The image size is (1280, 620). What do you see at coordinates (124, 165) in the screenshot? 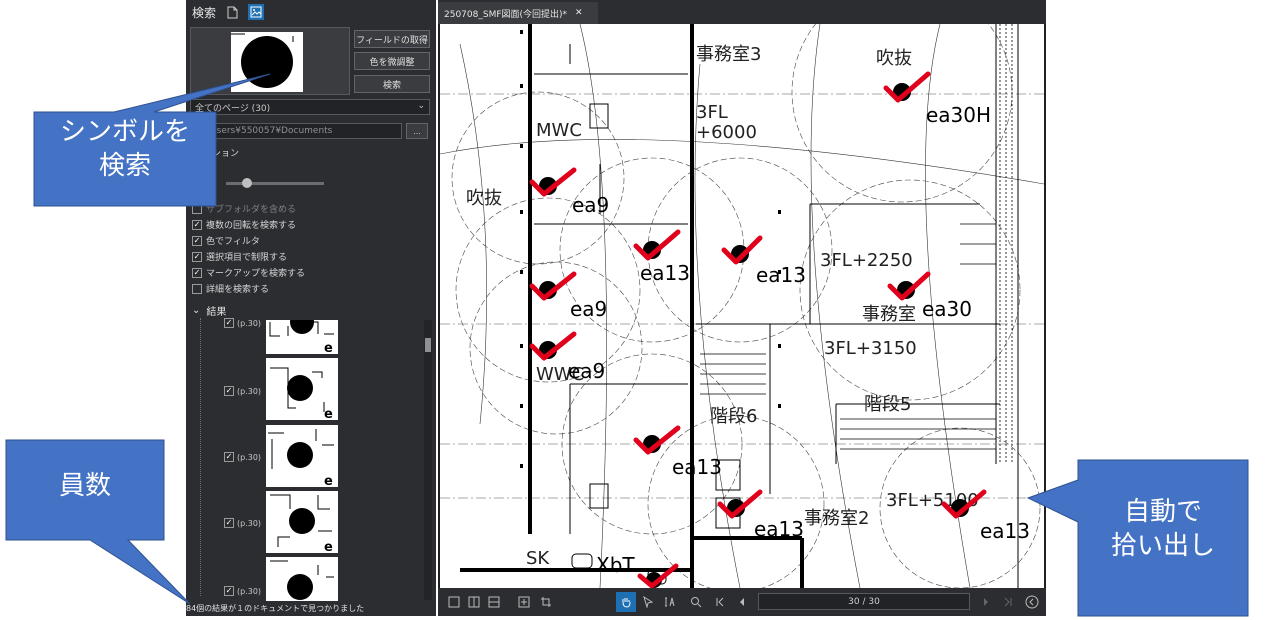
I see `callout-symbol-search-line2: 検索` at bounding box center [124, 165].